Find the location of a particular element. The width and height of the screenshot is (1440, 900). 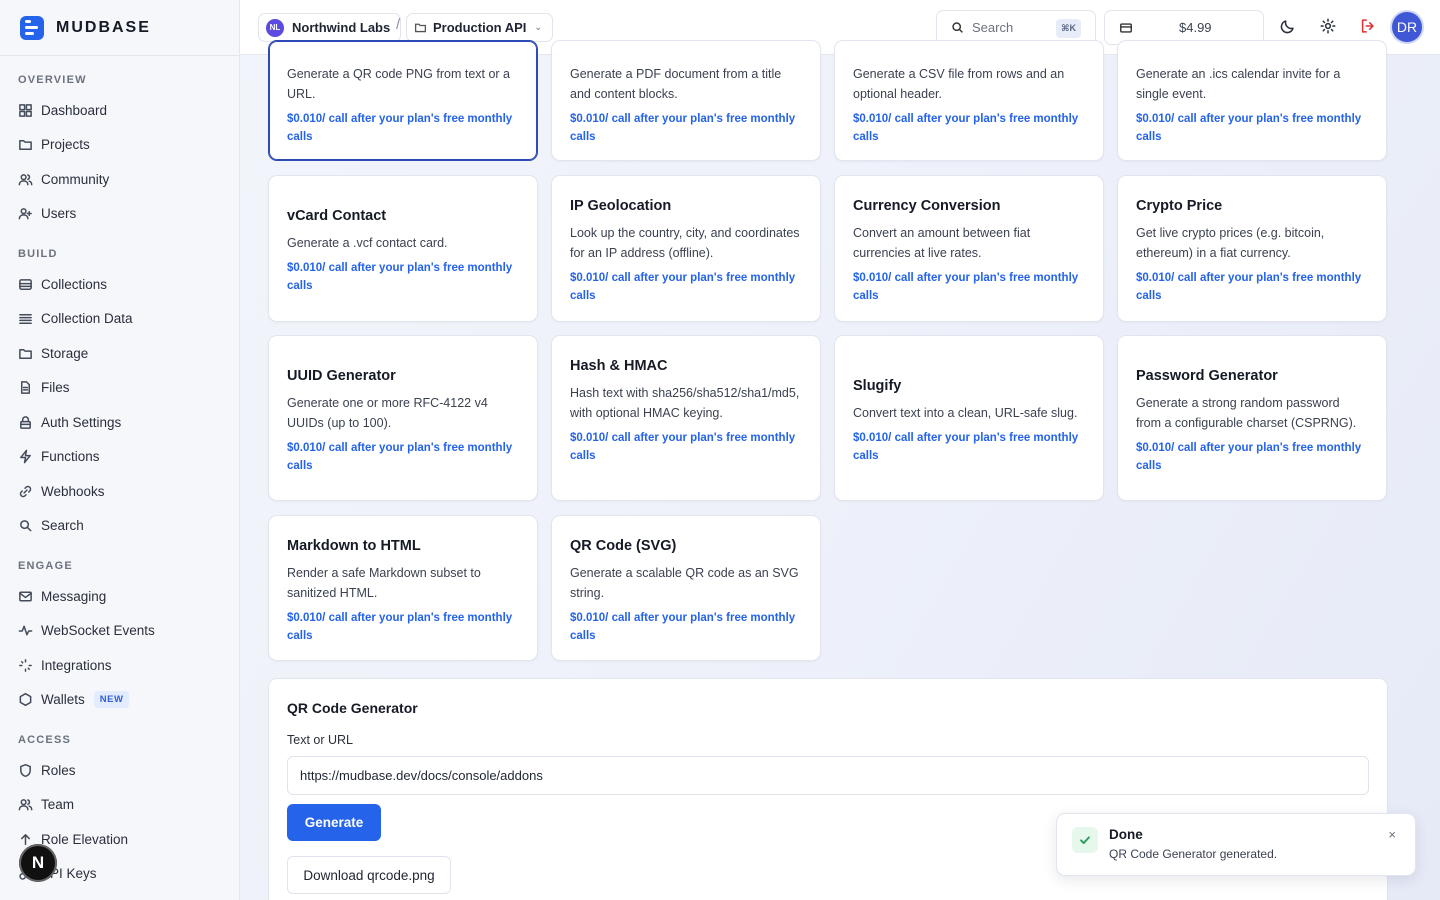

mail-icon is located at coordinates (25, 596).